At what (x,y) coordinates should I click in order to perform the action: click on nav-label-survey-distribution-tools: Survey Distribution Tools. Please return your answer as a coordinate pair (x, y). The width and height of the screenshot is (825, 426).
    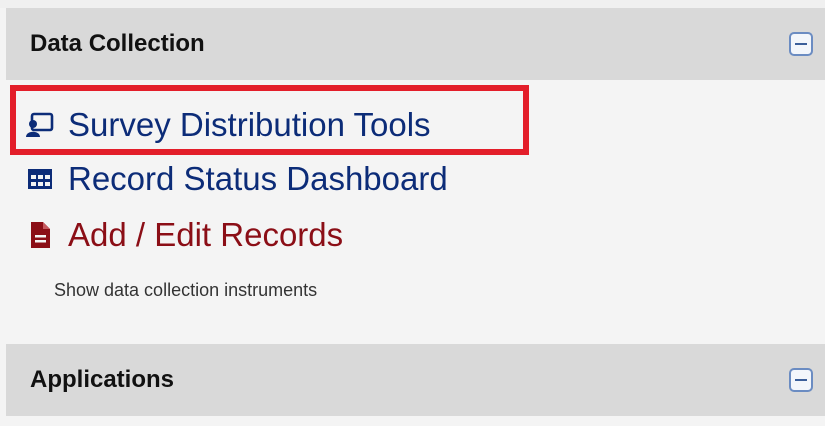
    Looking at the image, I should click on (249, 124).